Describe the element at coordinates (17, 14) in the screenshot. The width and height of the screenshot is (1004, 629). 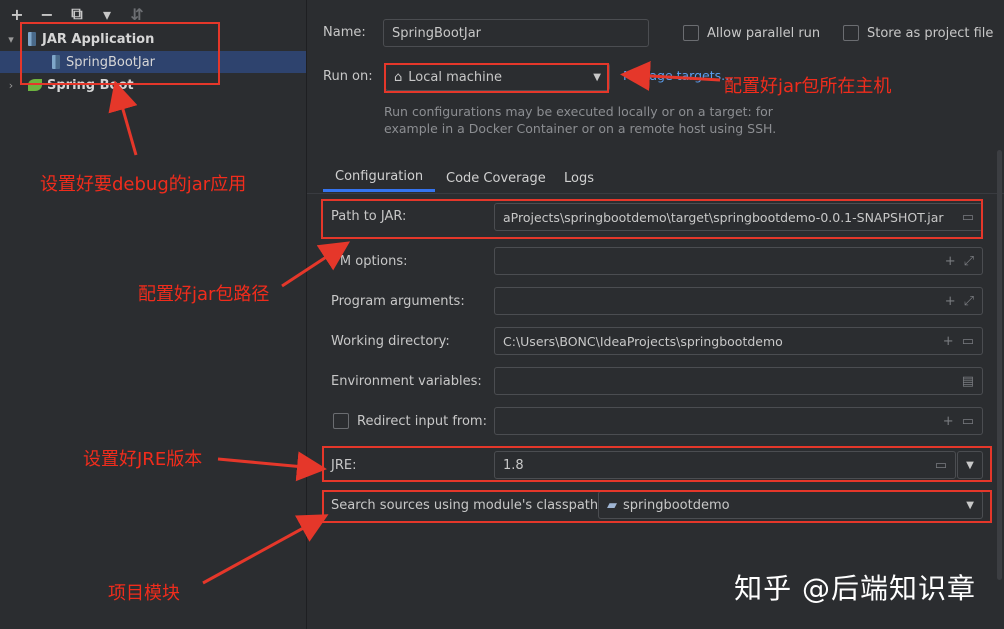
I see `add-icon: +` at that location.